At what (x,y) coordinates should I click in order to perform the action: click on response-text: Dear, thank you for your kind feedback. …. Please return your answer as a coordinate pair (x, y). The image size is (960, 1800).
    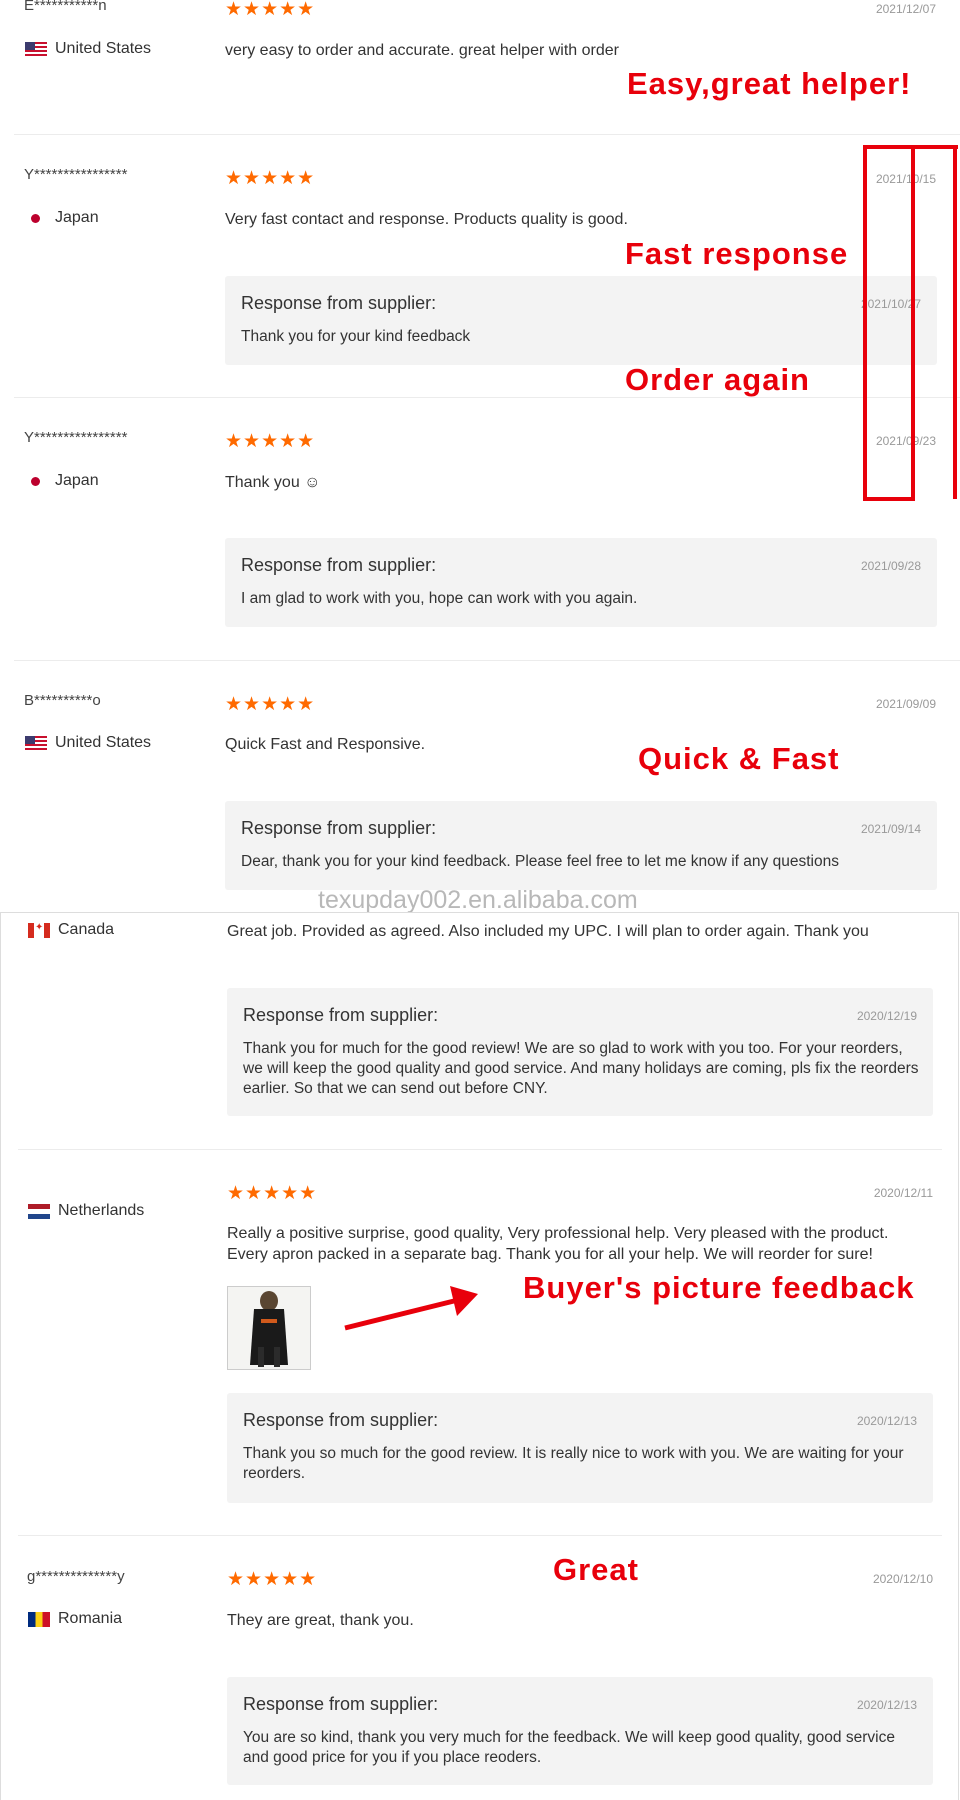
    Looking at the image, I should click on (540, 861).